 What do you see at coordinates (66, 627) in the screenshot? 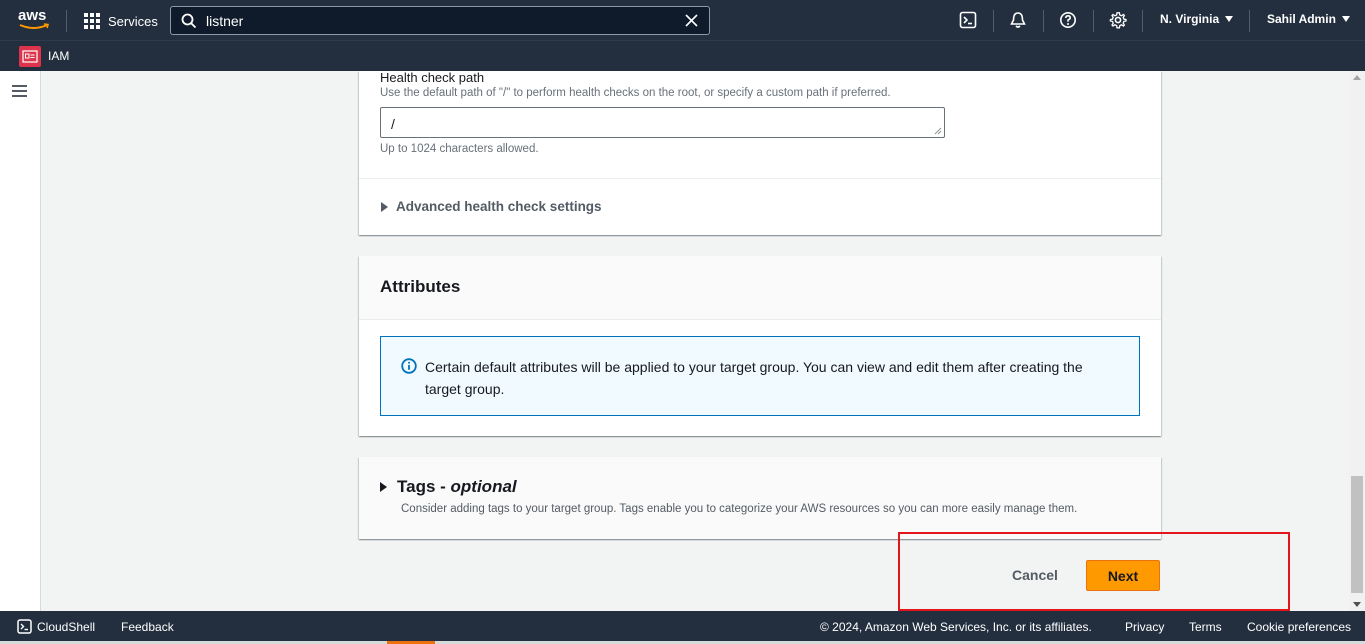
I see `cloudshell-link: CloudShell` at bounding box center [66, 627].